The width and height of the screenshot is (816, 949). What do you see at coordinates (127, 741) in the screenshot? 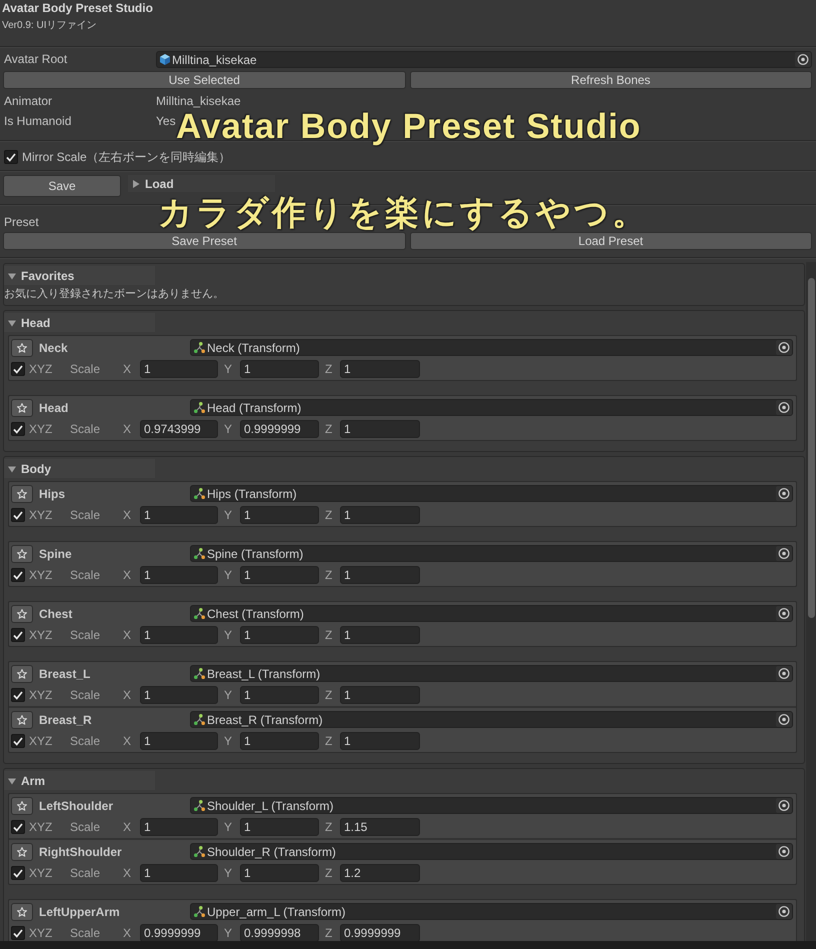
I see `axis-label: X` at bounding box center [127, 741].